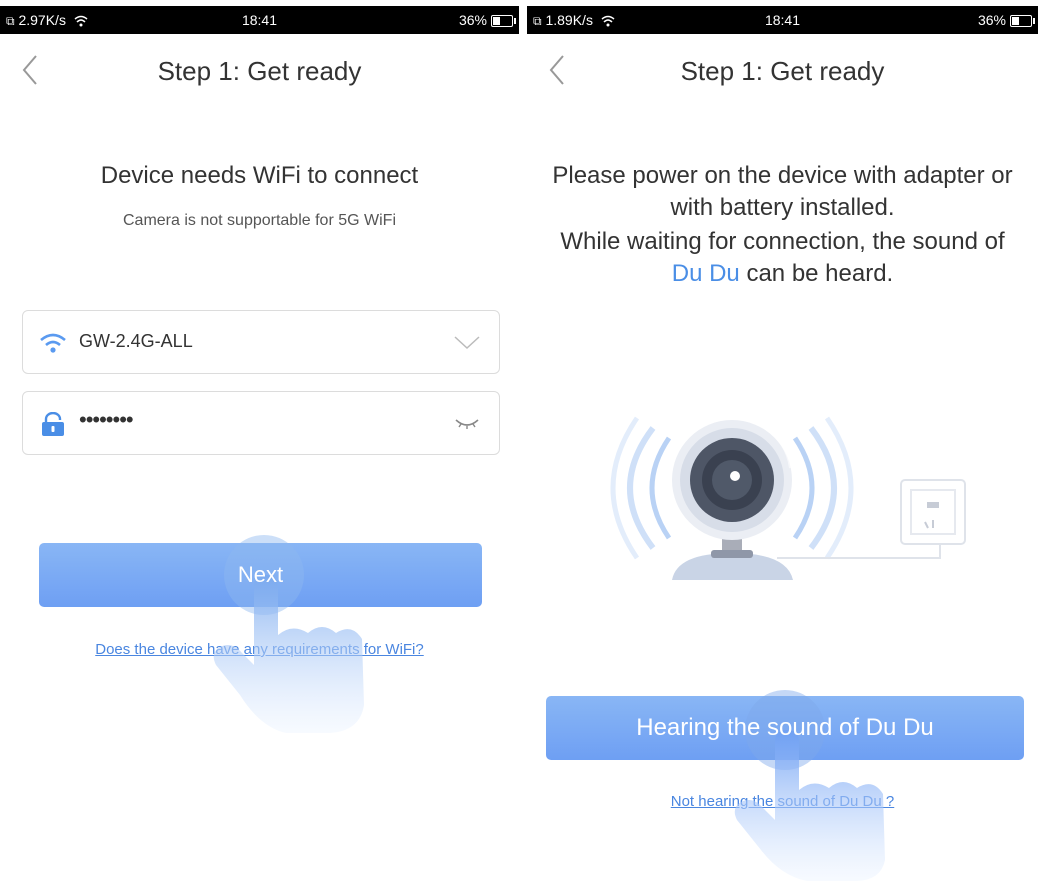 The height and width of the screenshot is (881, 1038). Describe the element at coordinates (53, 424) in the screenshot. I see `lock-icon` at that location.